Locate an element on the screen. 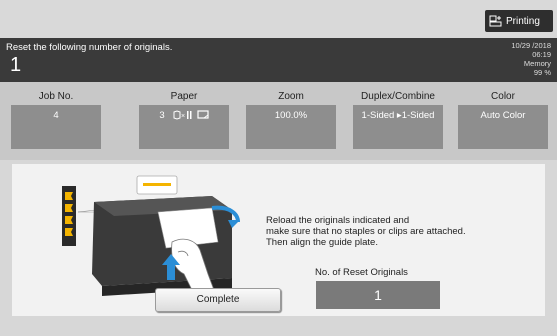 The image size is (557, 336). color-label: Color is located at coordinates (503, 96).